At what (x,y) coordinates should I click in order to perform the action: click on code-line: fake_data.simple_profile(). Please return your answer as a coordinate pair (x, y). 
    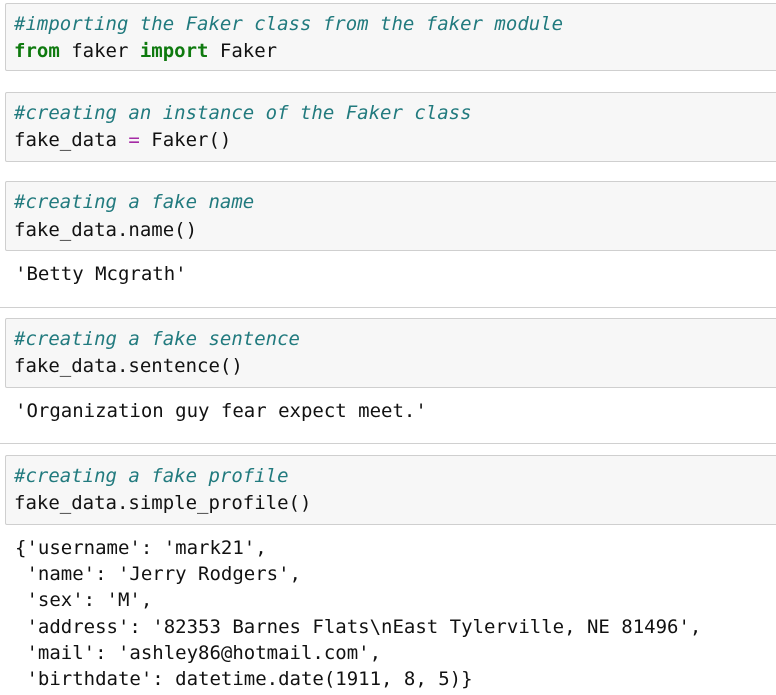
    Looking at the image, I should click on (163, 503).